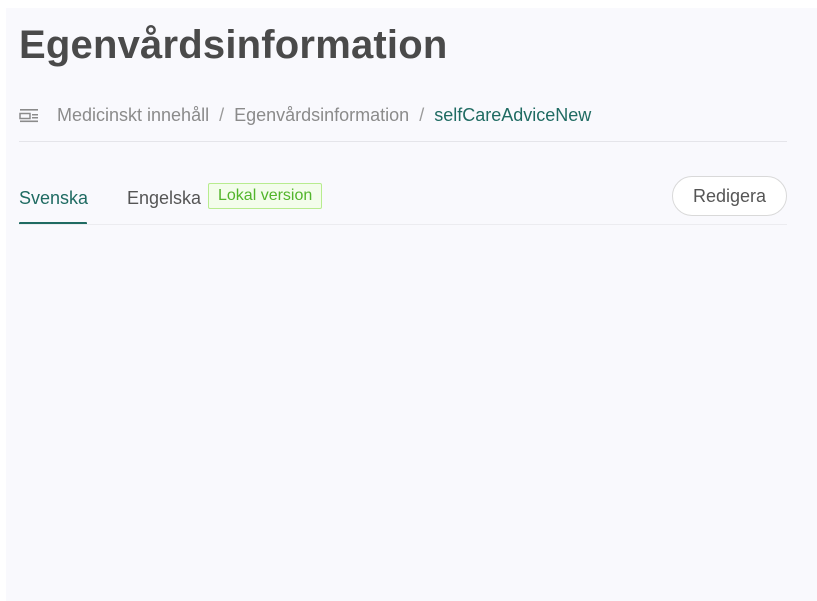 The image size is (817, 601). What do you see at coordinates (233, 45) in the screenshot?
I see `page-title: Egenvårdsinformation` at bounding box center [233, 45].